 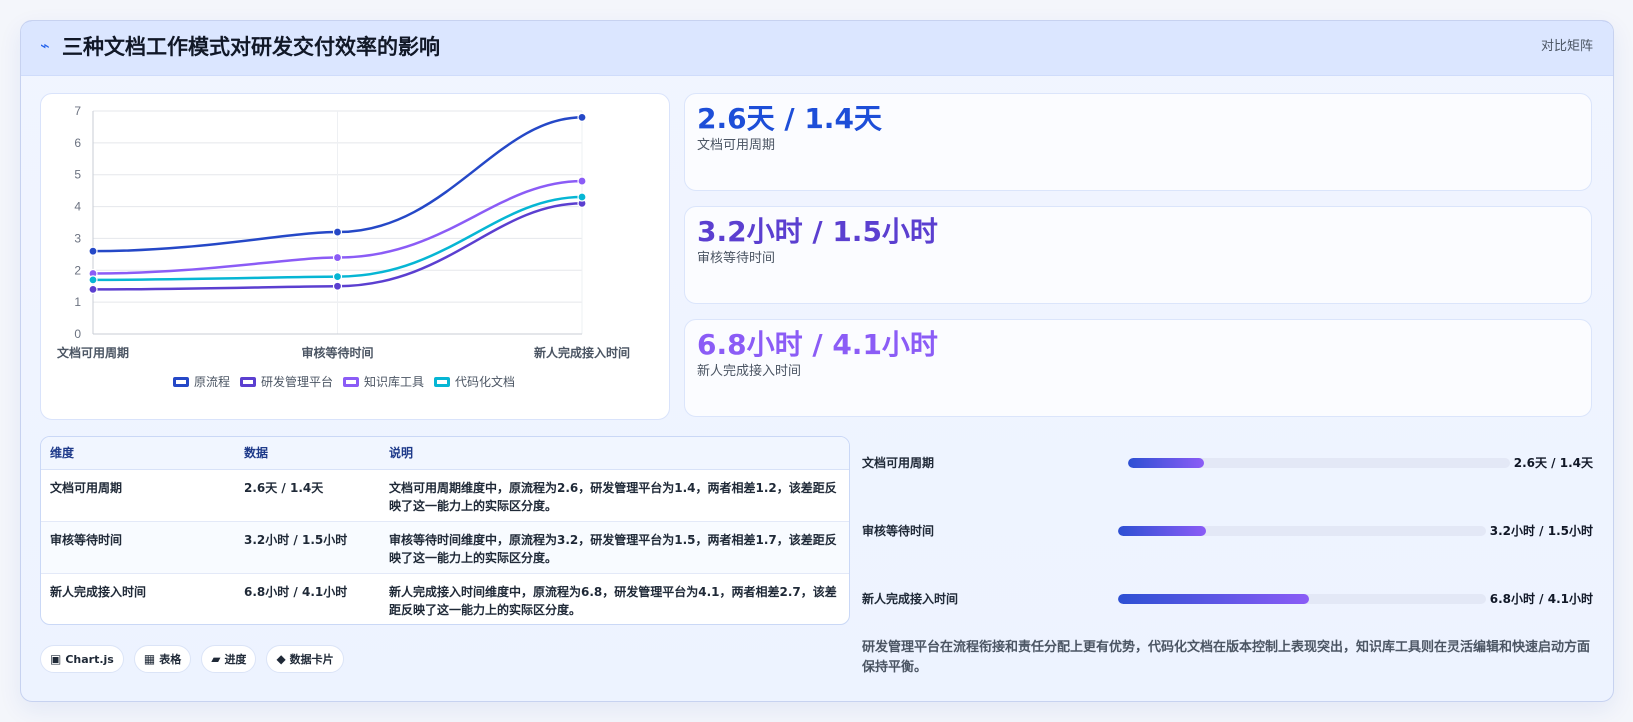 I want to click on kpi-label: 文档可用周期, so click(x=736, y=145).